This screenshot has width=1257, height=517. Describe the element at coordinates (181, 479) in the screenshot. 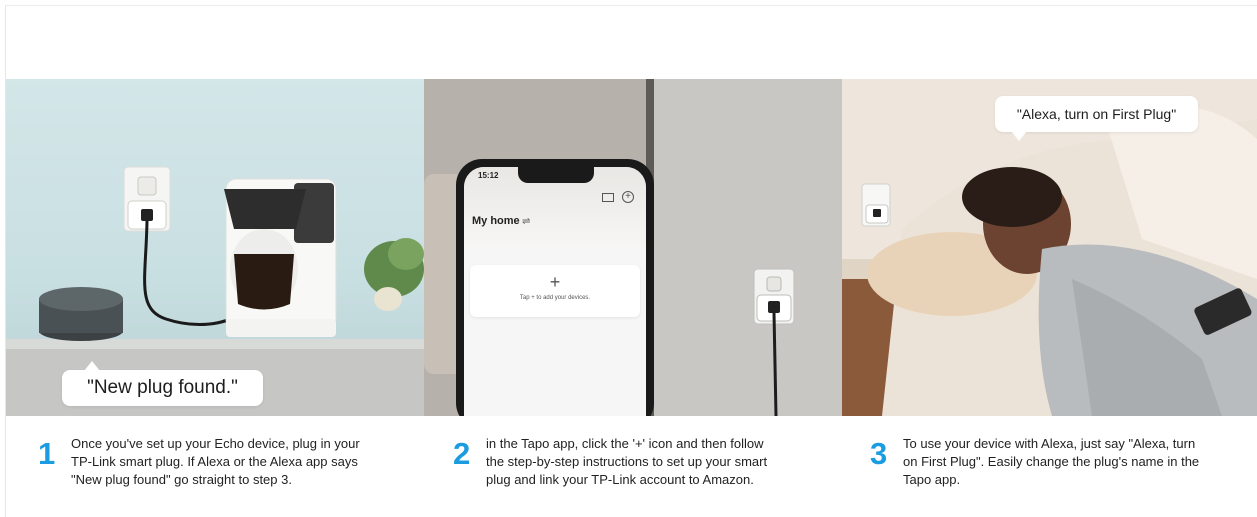

I see `step-line: "New plug found" go straight to step 3.` at that location.